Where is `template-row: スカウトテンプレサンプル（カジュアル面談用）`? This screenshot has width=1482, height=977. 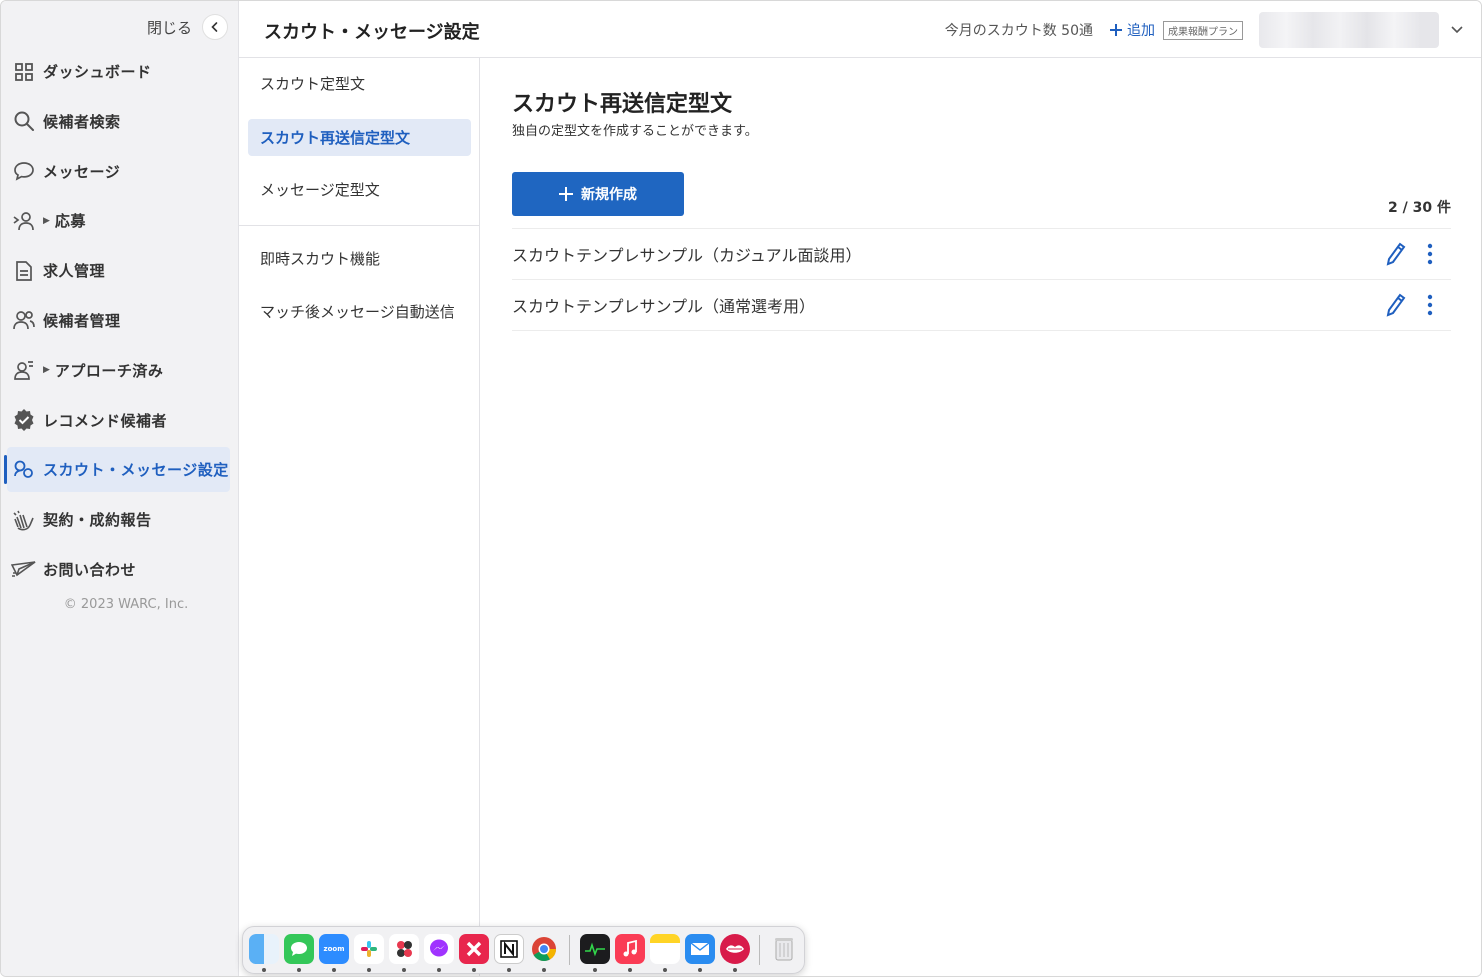 template-row: スカウトテンプレサンプル（カジュアル面談用） is located at coordinates (981, 254).